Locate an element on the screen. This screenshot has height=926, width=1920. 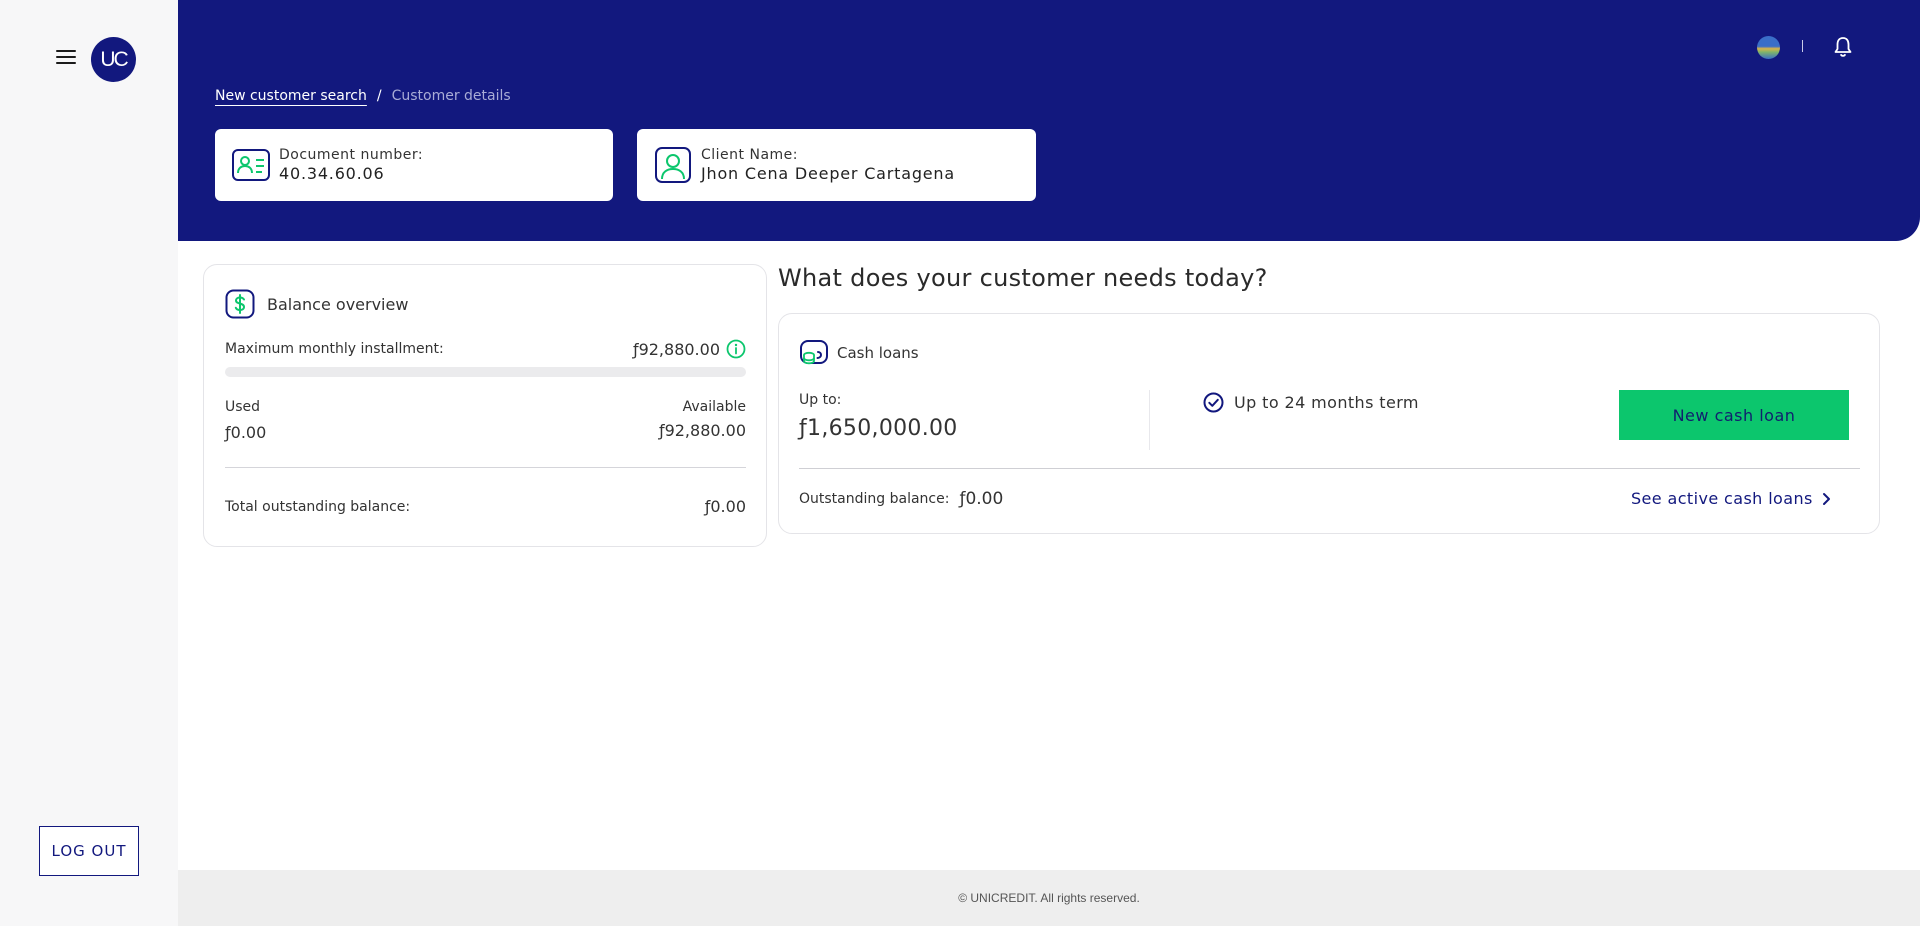
total-outstanding-label: Total outstanding balance: is located at coordinates (318, 506).